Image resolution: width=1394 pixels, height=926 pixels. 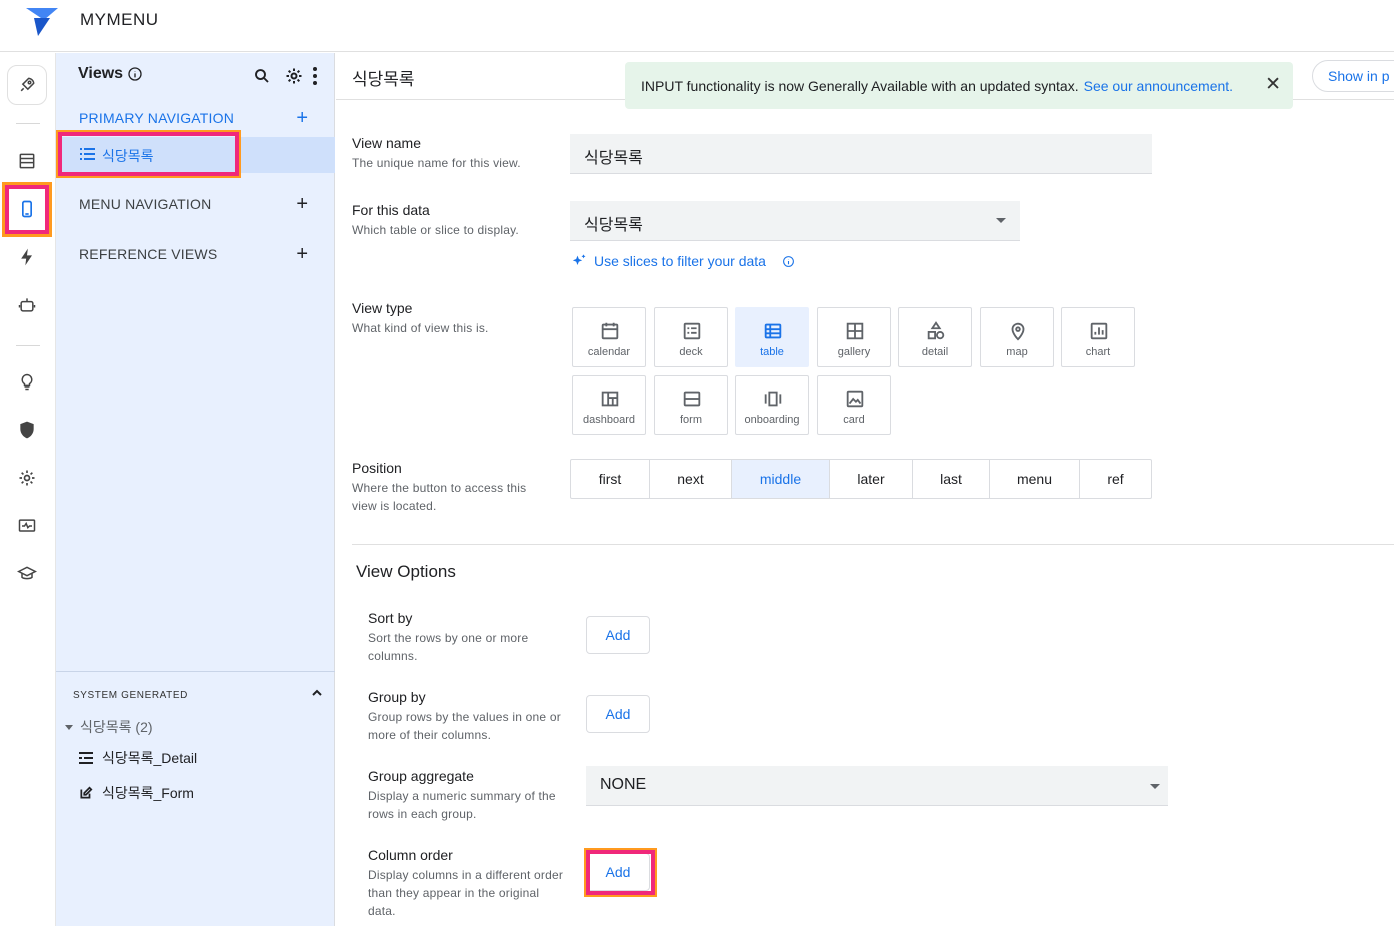 I want to click on add-primary-view-button: +, so click(x=302, y=118).